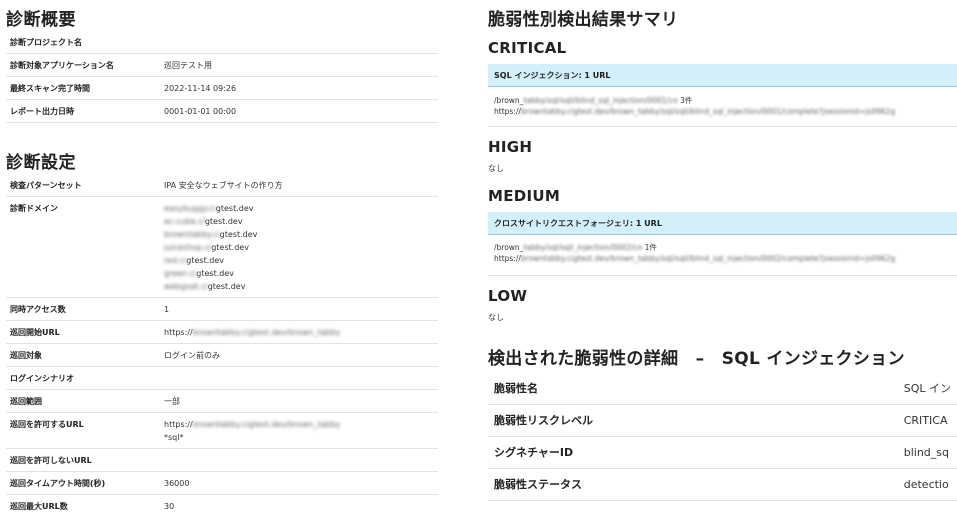 The width and height of the screenshot is (957, 515). I want to click on detail-row: 脆弱性名 SQL イン, so click(722, 388).